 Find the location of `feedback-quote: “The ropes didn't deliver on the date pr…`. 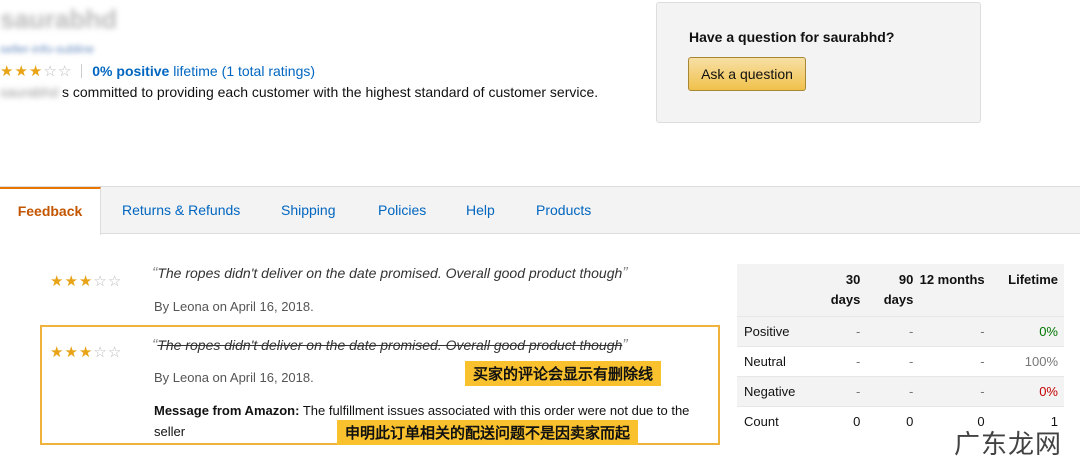

feedback-quote: “The ropes didn't deliver on the date pr… is located at coordinates (390, 274).